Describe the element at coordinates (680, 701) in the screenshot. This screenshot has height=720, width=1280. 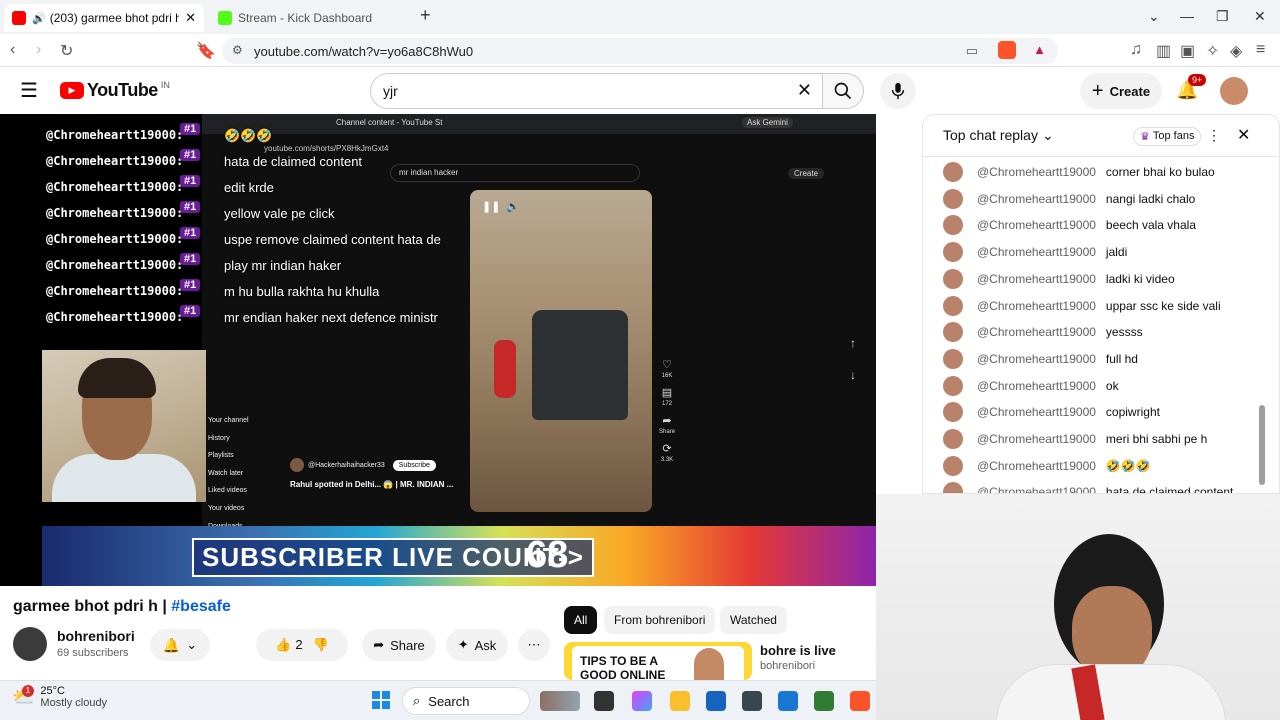
I see `file-explorer-icon` at that location.